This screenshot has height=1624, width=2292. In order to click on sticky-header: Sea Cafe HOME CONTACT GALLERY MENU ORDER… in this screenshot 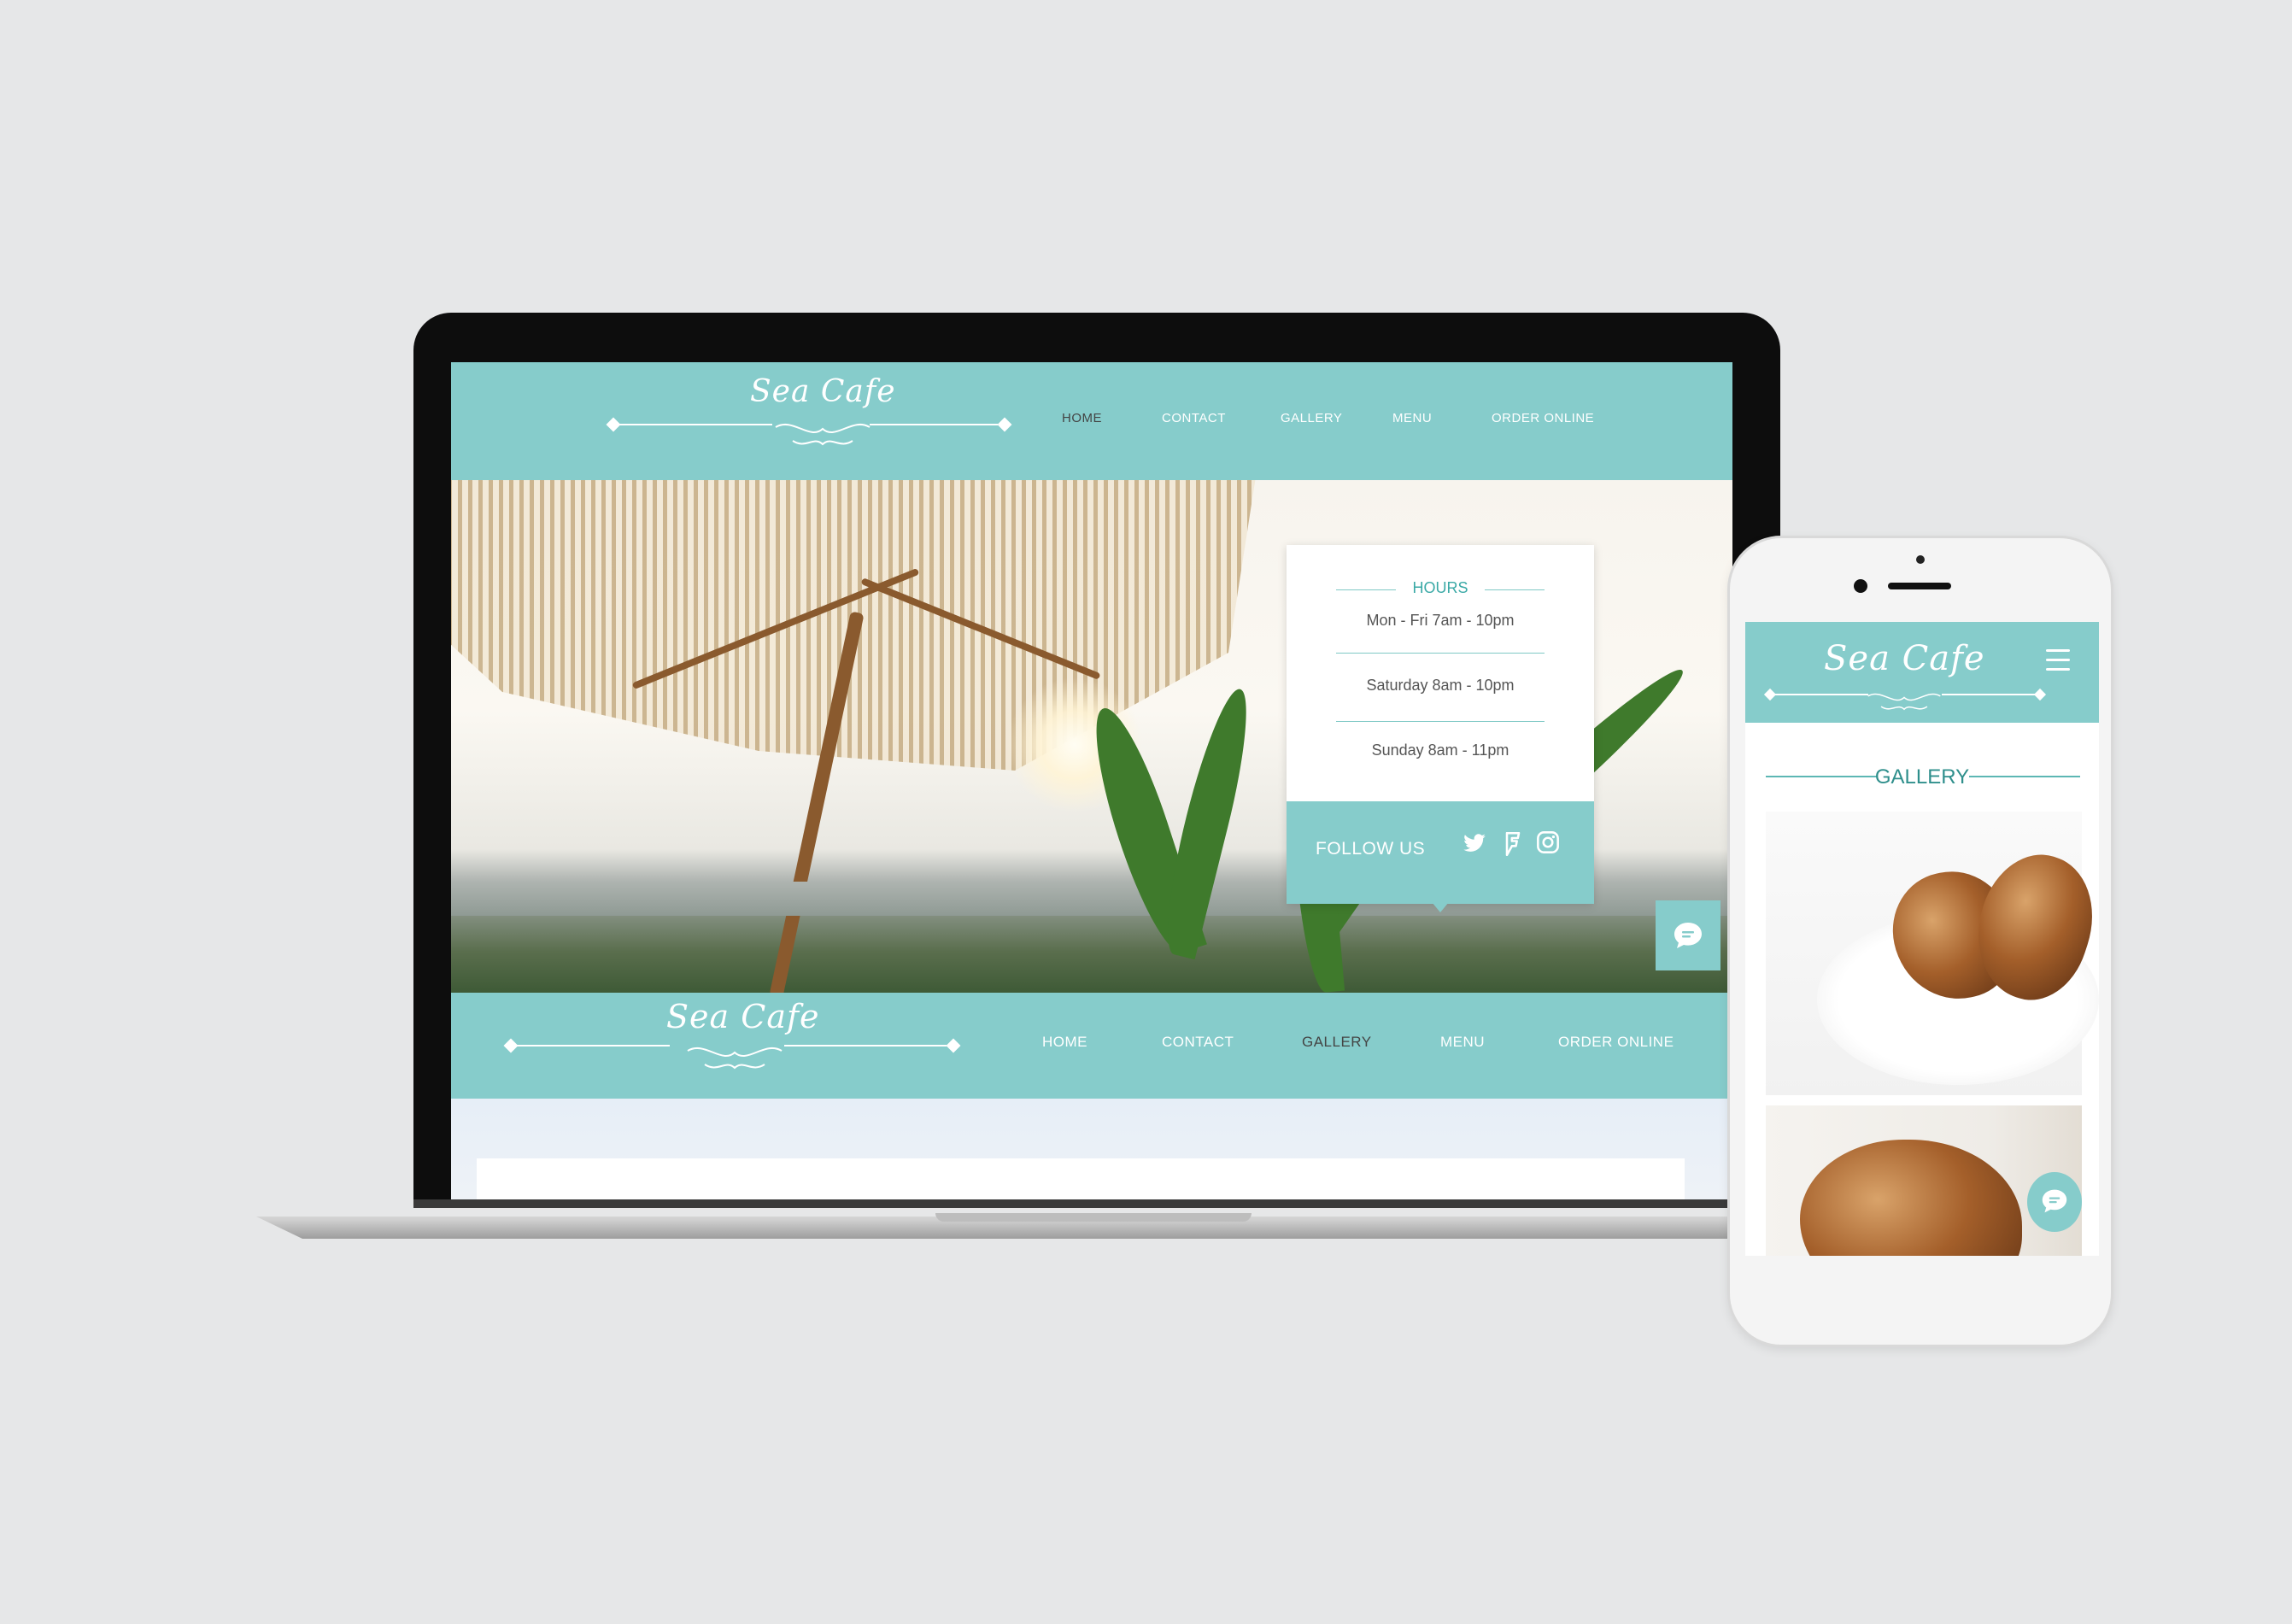, I will do `click(1091, 1046)`.